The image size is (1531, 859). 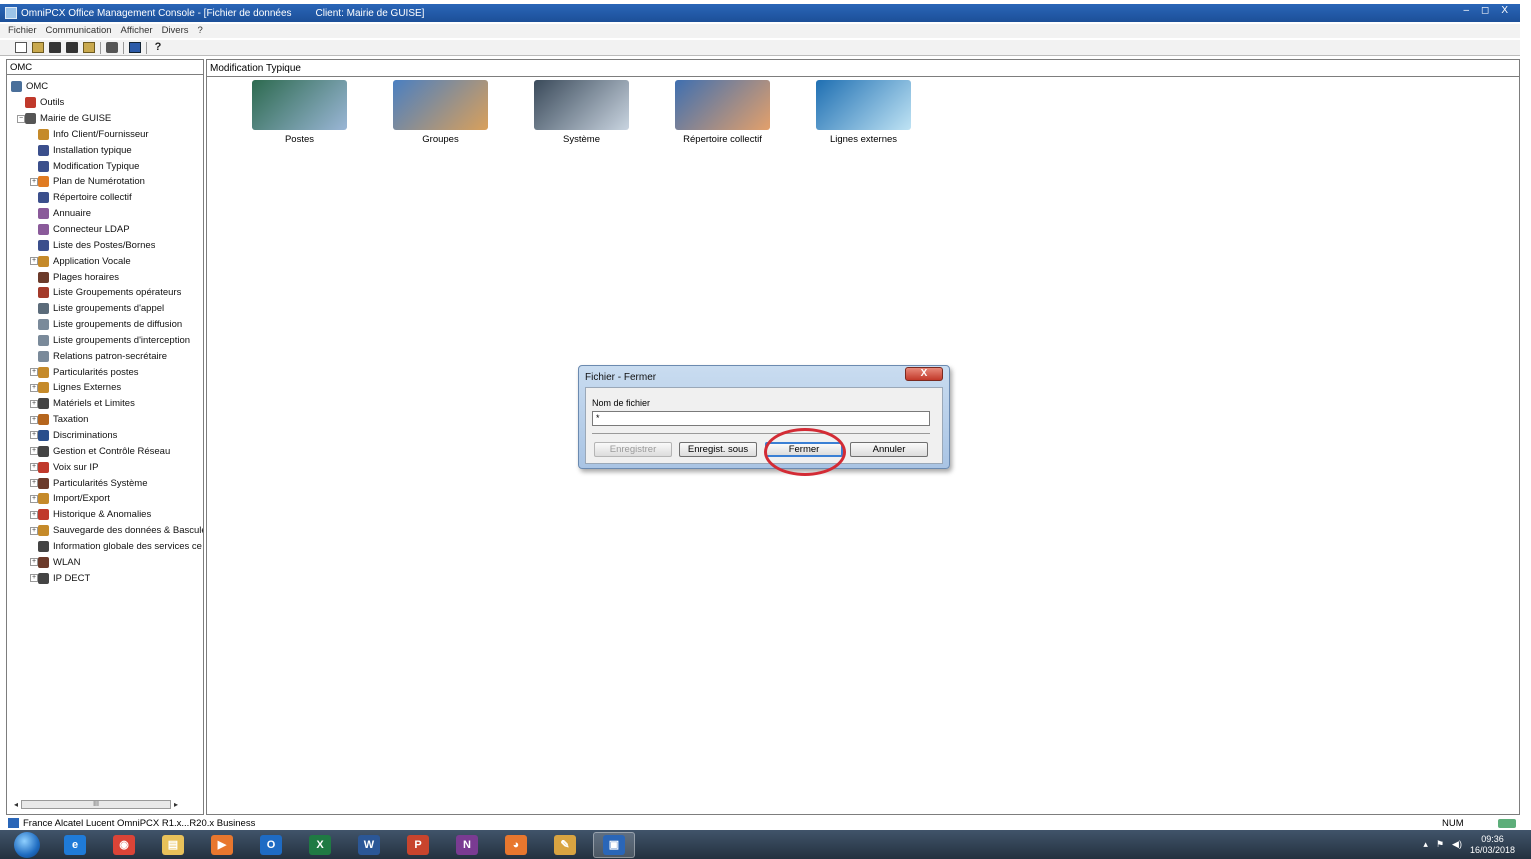 I want to click on taskbar-app: ▤, so click(x=173, y=845).